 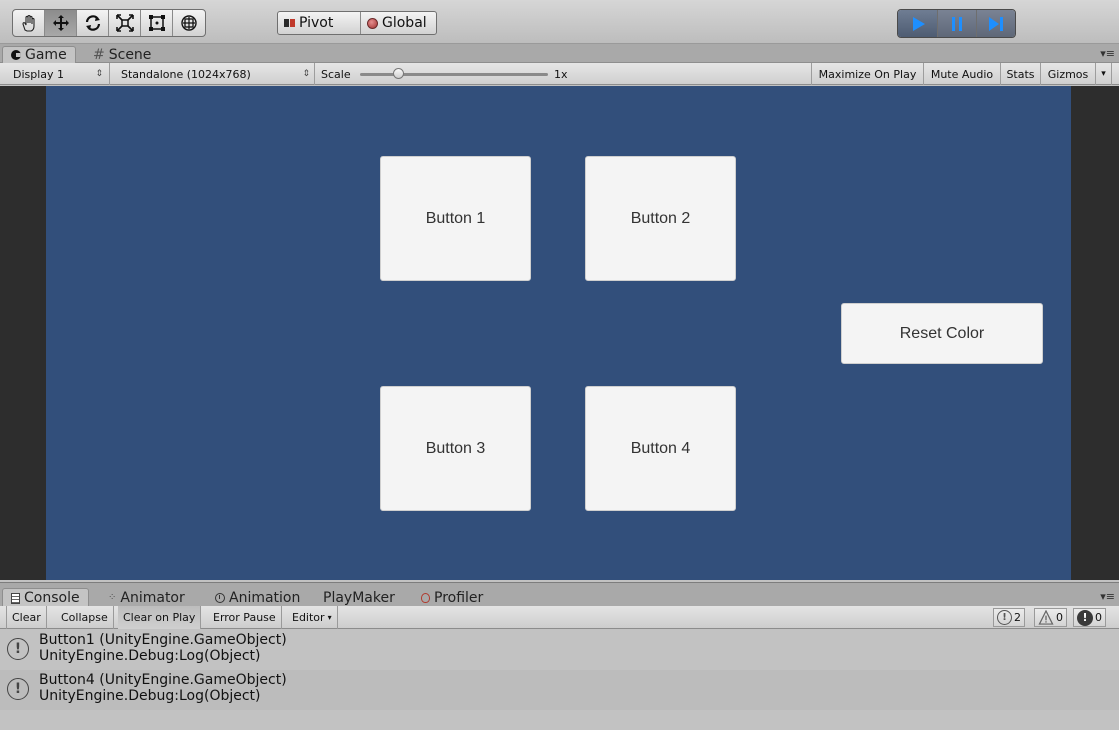 What do you see at coordinates (189, 23) in the screenshot?
I see `transform-tool-icon` at bounding box center [189, 23].